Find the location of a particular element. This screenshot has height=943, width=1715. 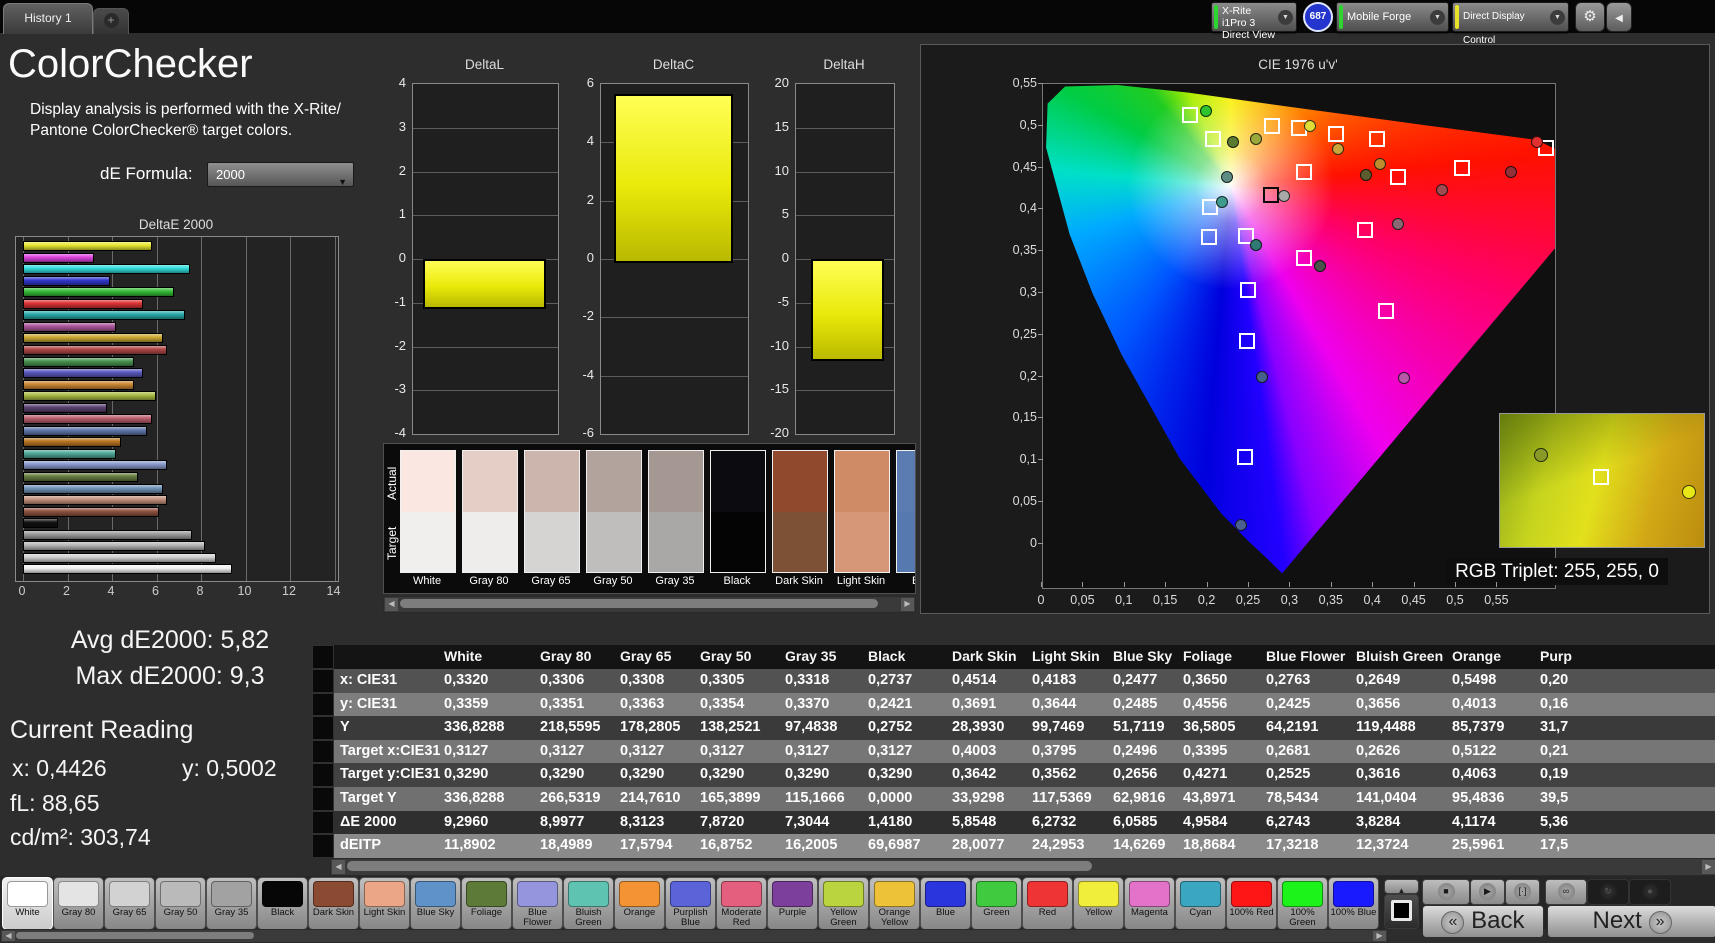

table-cell: 4,1174 is located at coordinates (1474, 821).